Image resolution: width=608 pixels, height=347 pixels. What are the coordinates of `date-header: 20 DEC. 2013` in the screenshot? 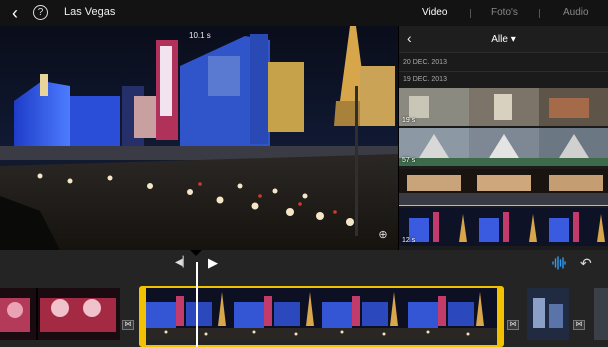 It's located at (503, 61).